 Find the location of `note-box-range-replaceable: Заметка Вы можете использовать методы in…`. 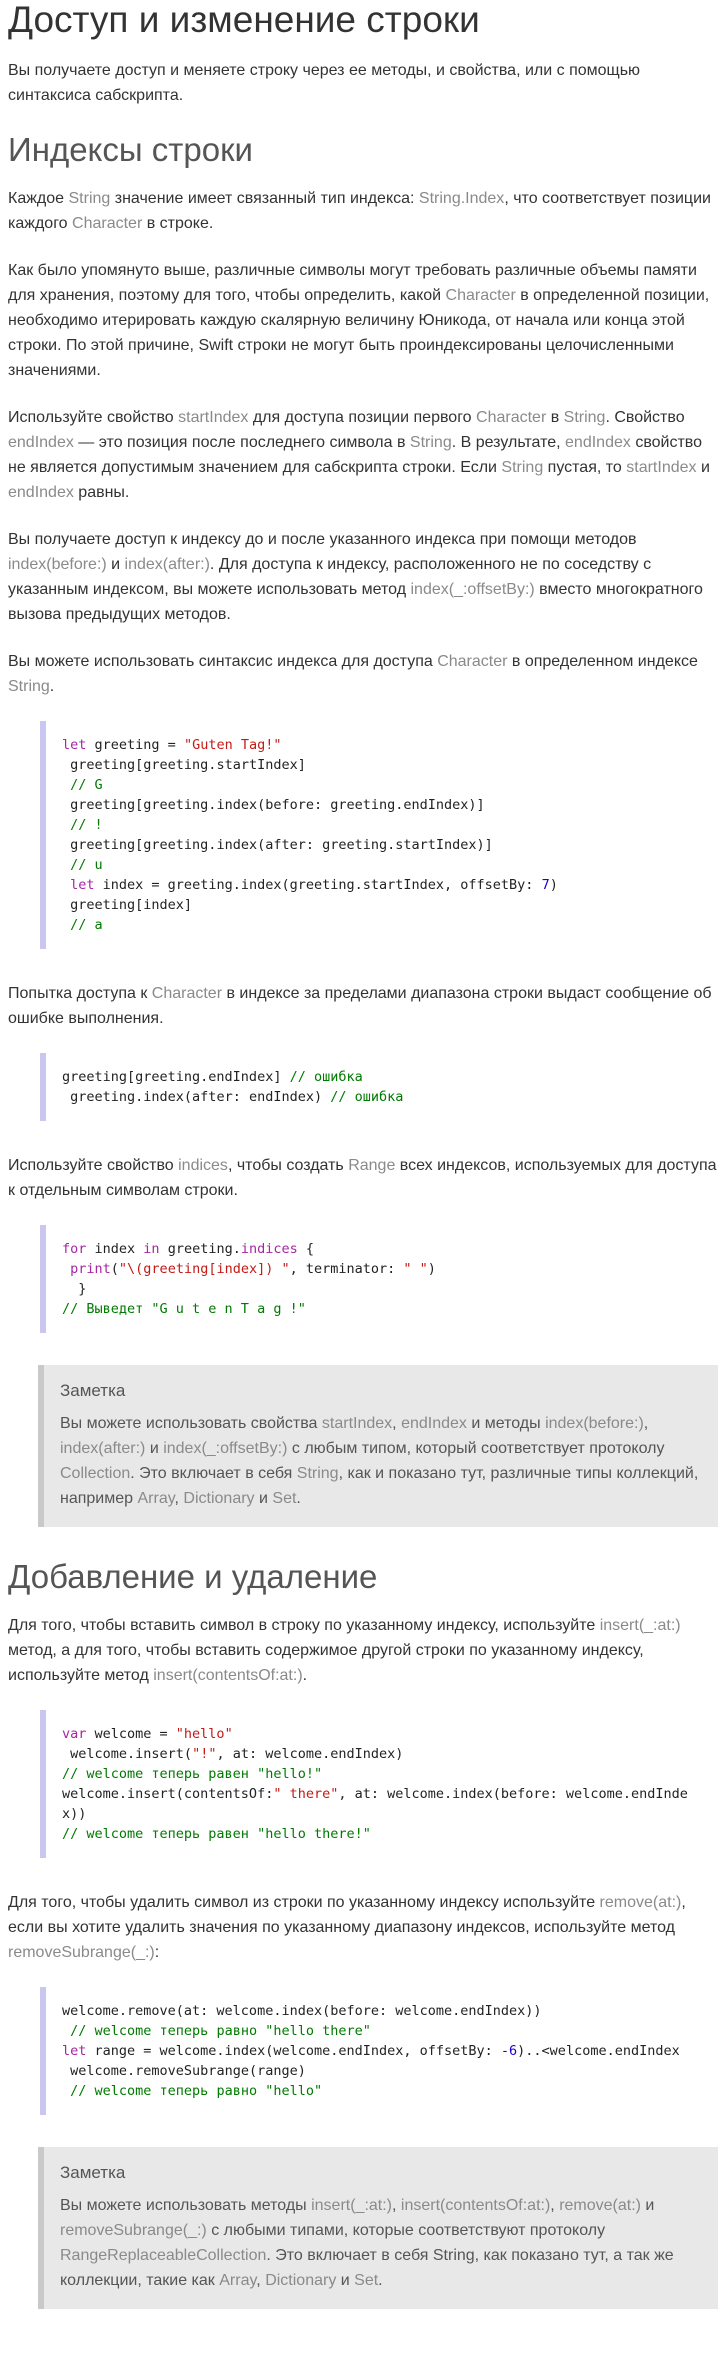

note-box-range-replaceable: Заметка Вы можете использовать методы in… is located at coordinates (378, 2228).